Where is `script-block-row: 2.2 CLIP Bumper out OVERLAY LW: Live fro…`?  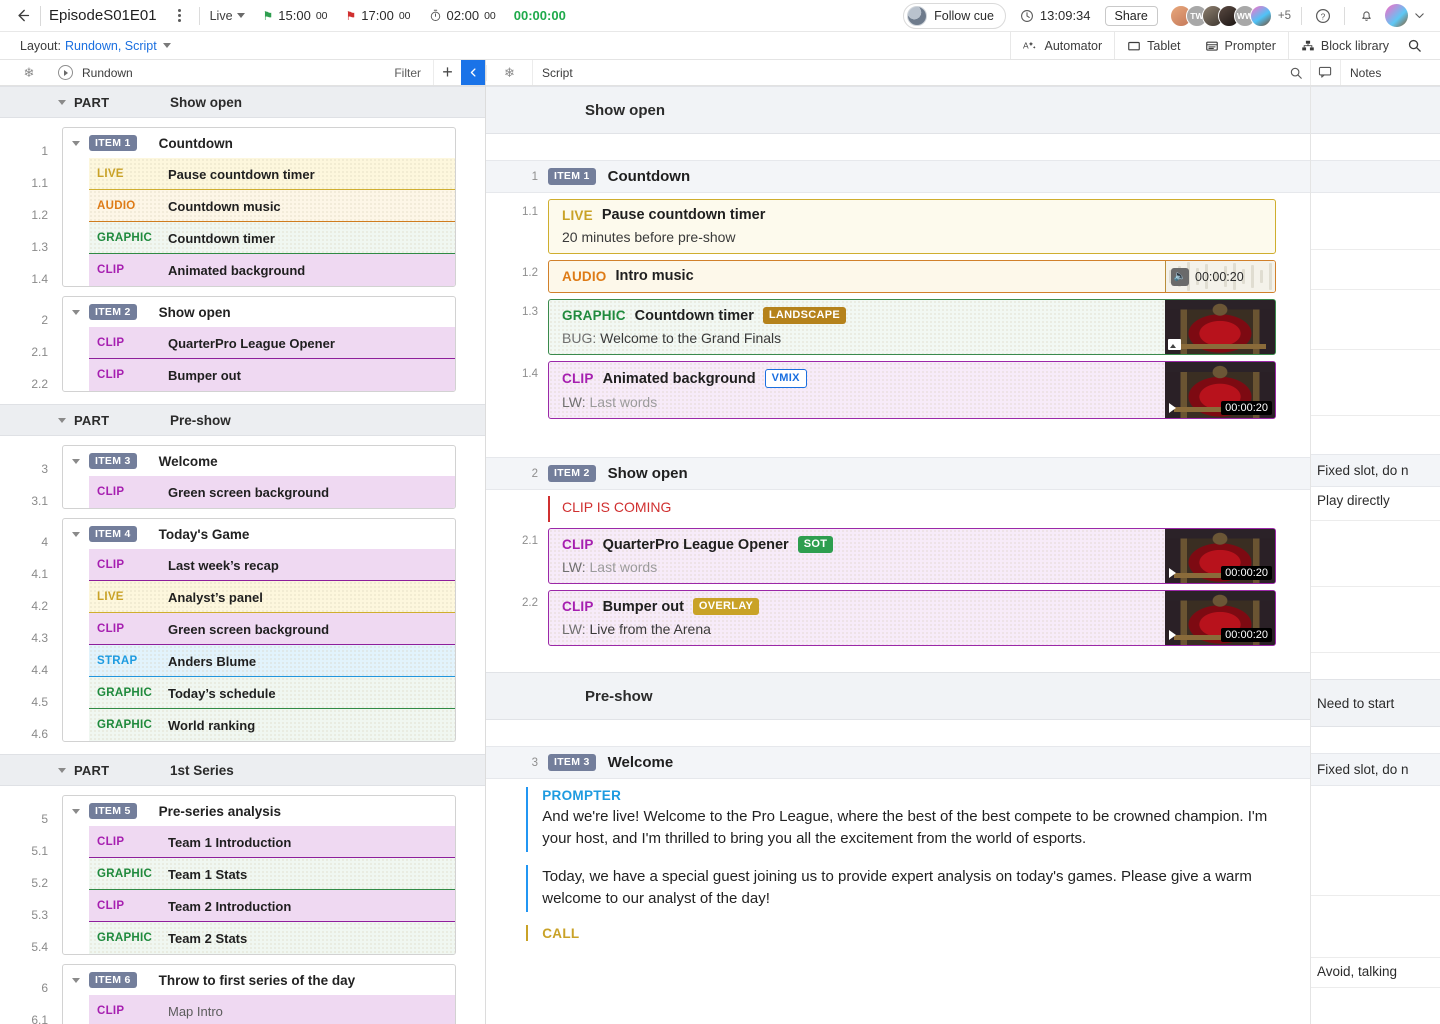 script-block-row: 2.2 CLIP Bumper out OVERLAY LW: Live fro… is located at coordinates (898, 615).